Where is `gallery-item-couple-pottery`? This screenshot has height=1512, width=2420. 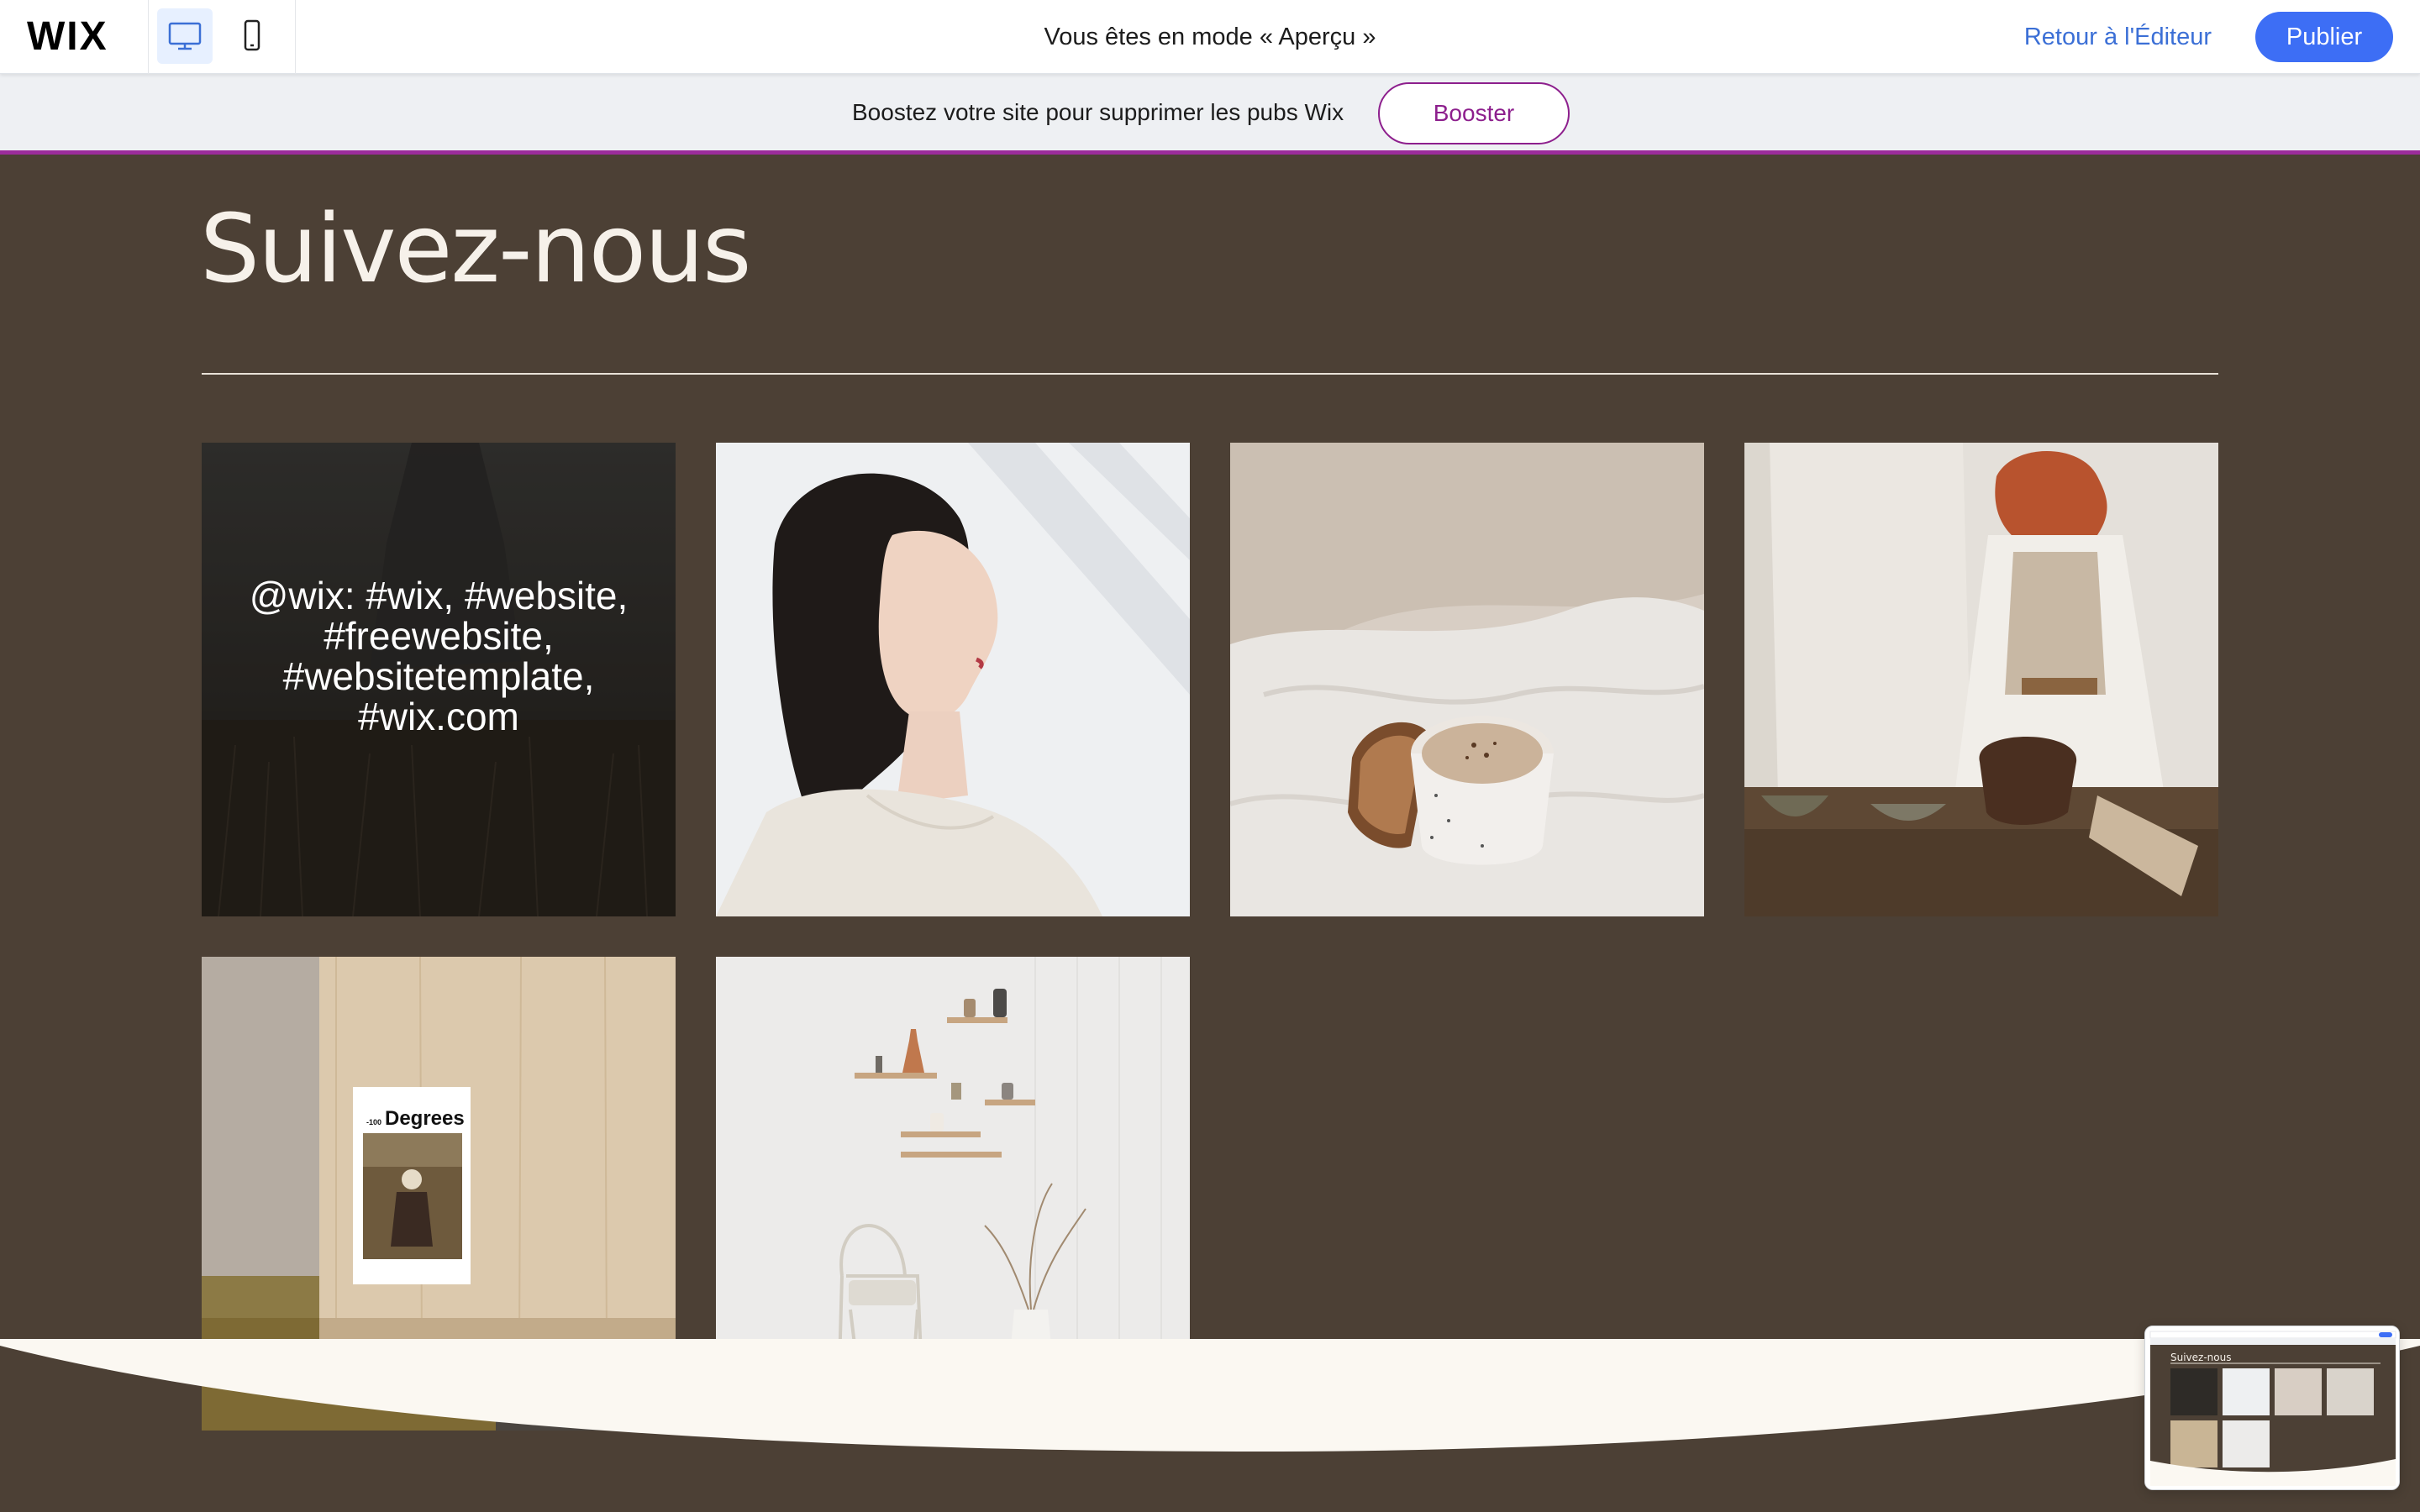 gallery-item-couple-pottery is located at coordinates (1981, 679).